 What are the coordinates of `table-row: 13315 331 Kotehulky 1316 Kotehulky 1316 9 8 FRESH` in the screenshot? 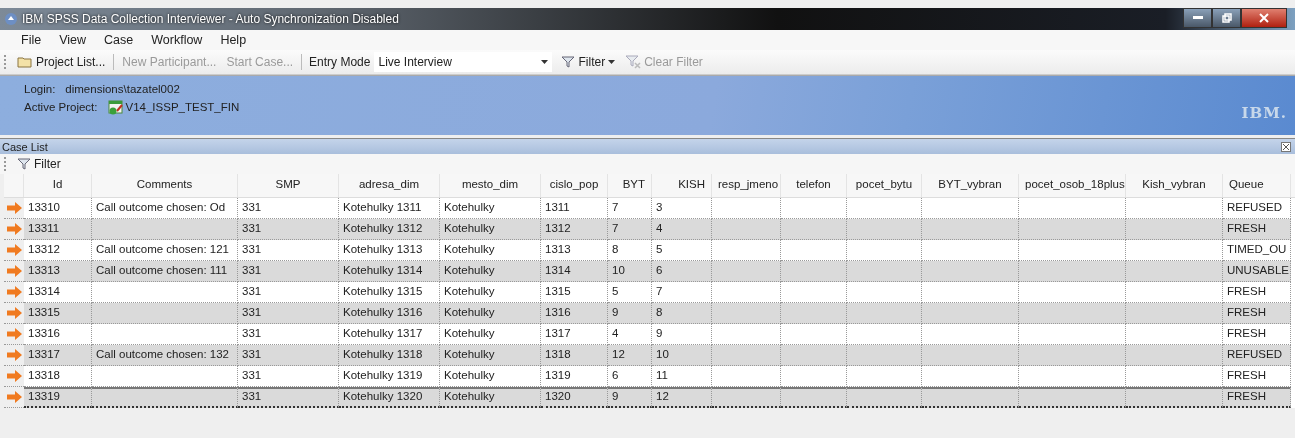 It's located at (649, 313).